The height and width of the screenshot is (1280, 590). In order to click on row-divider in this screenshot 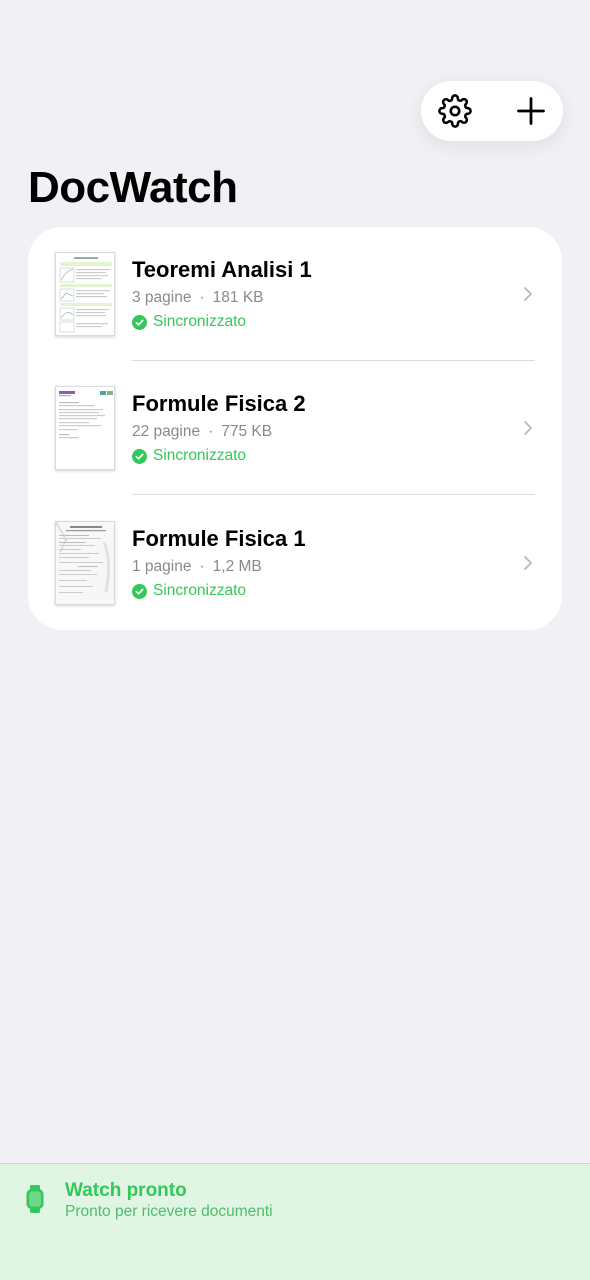, I will do `click(333, 494)`.